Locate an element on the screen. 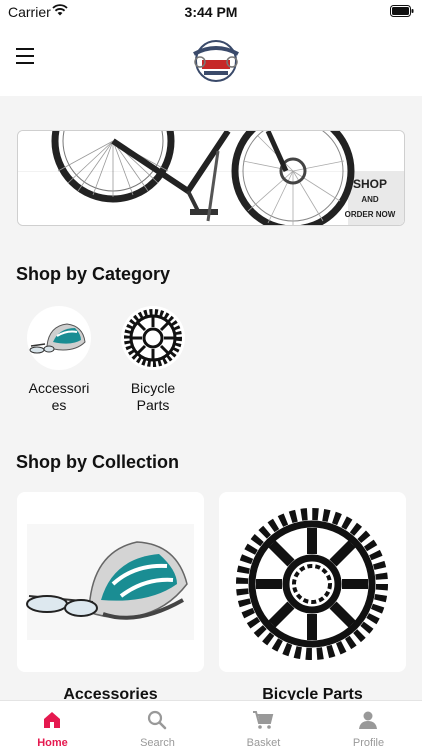 This screenshot has width=422, height=750. tab-profile: Profile is located at coordinates (368, 725).